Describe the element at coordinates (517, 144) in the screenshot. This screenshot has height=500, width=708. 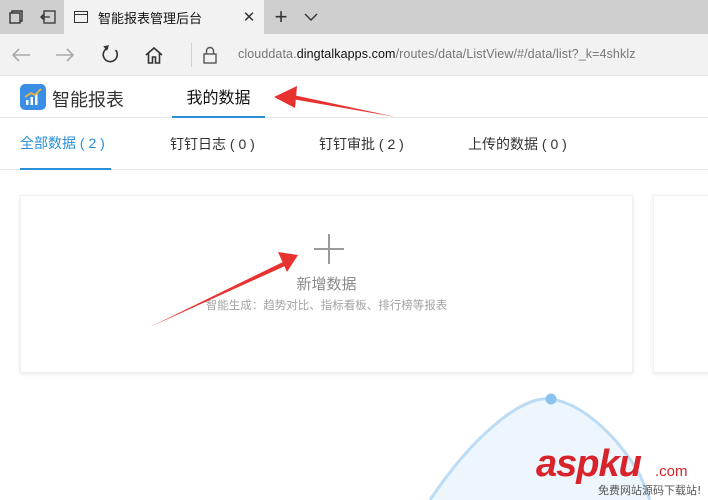
I see `tab-uploaded-data: 上传的数据 ( 0 )` at that location.